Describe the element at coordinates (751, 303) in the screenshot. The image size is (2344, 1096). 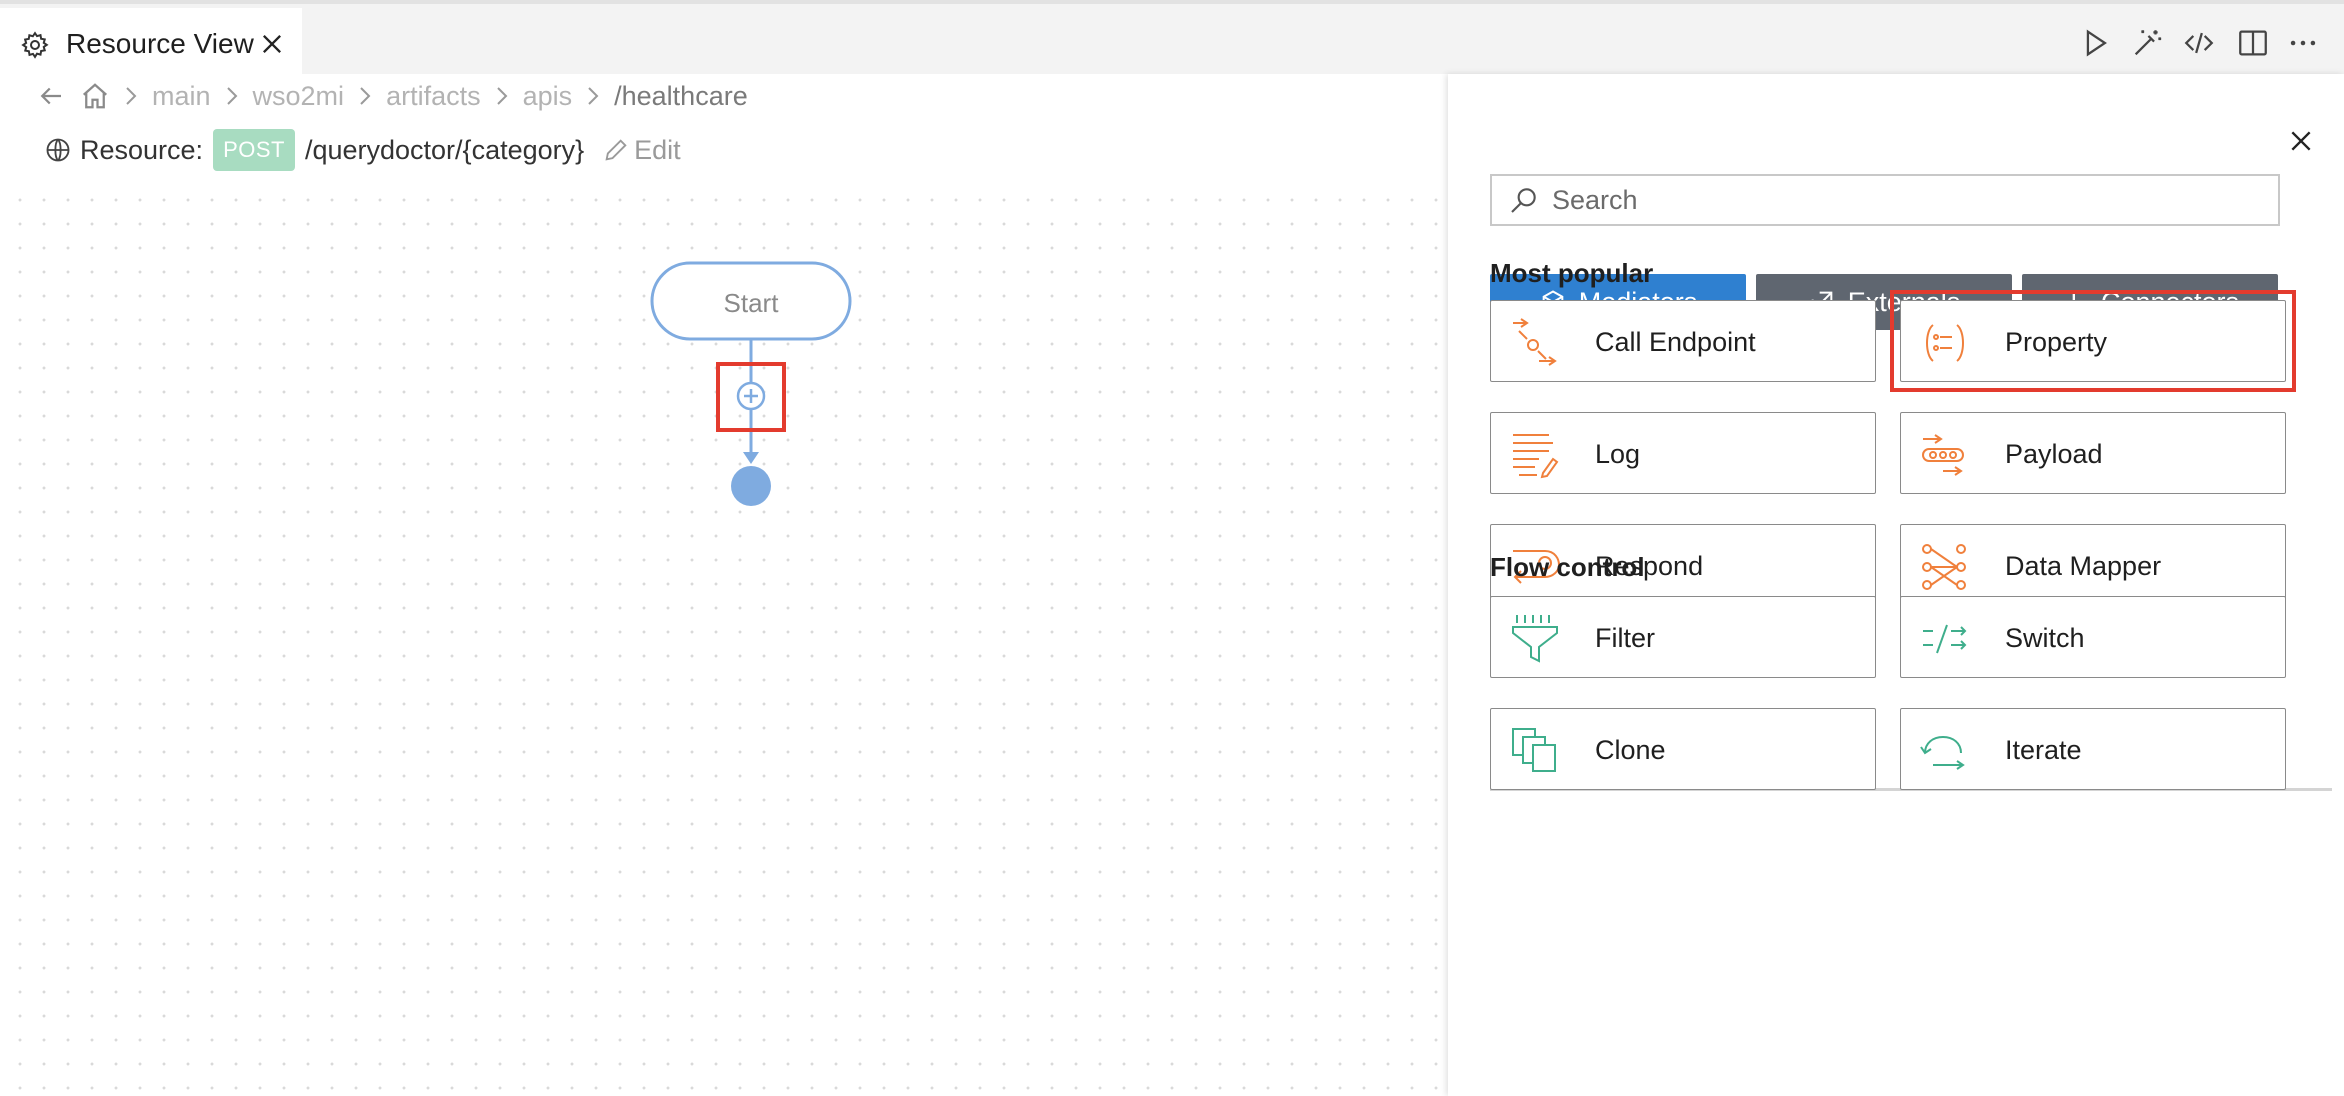
I see `start-node-label: Start` at that location.